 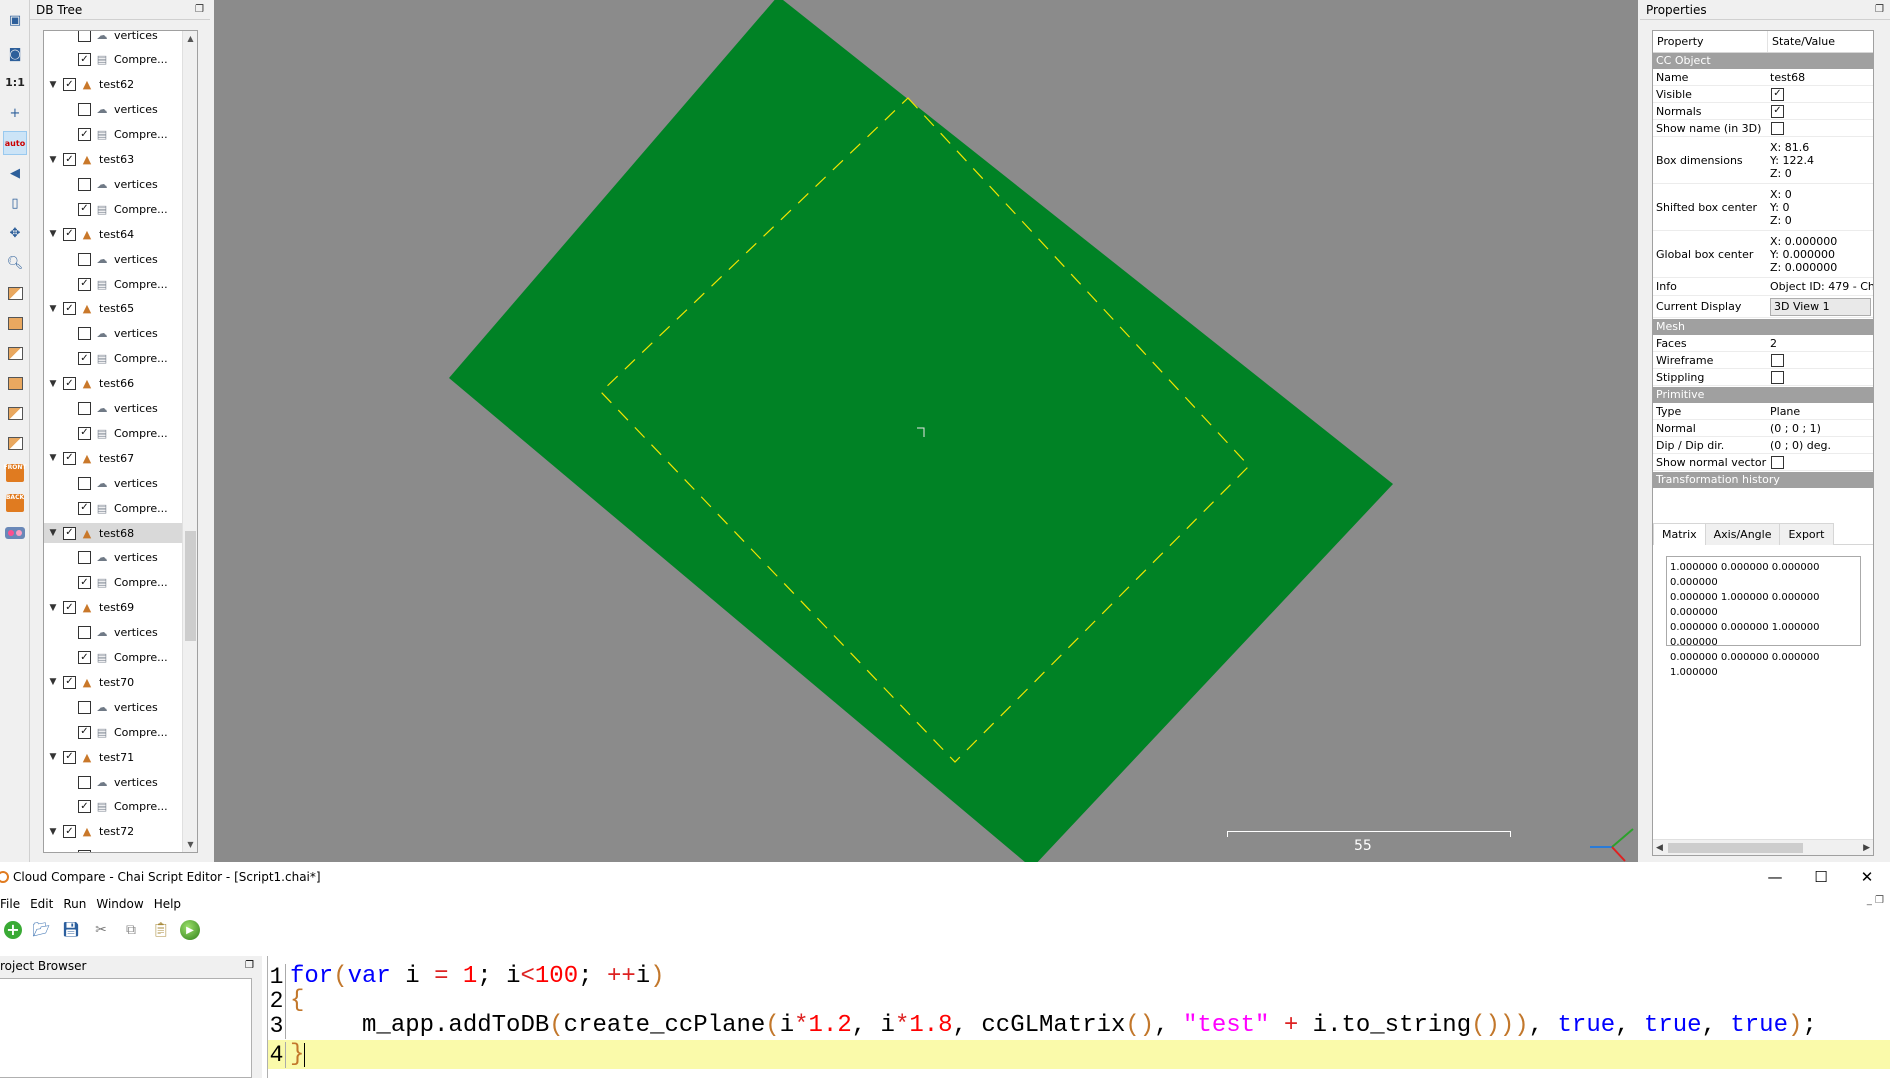 What do you see at coordinates (15, 173) in the screenshot?
I see `rotate-icon: ◀` at bounding box center [15, 173].